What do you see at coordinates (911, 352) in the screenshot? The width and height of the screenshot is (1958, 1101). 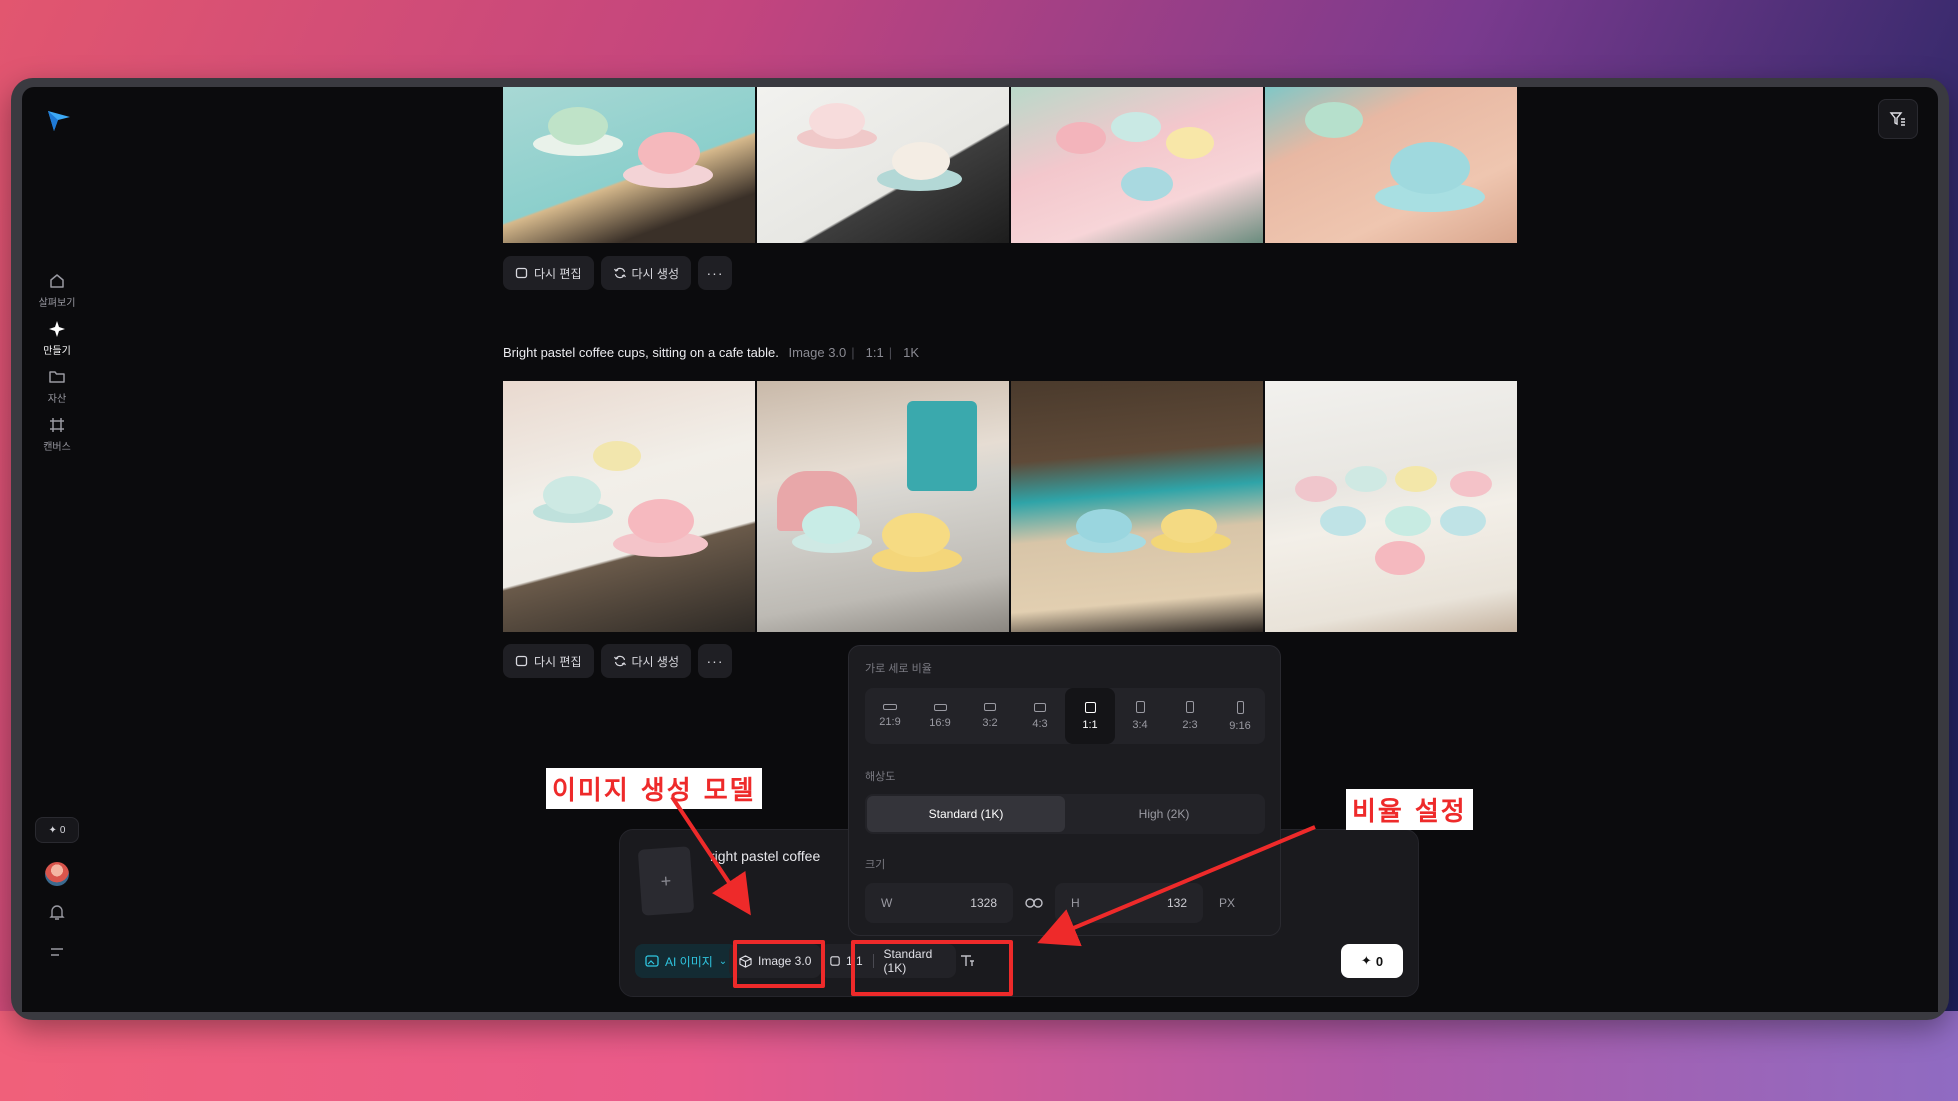 I see `prompt-resolution: 1K` at bounding box center [911, 352].